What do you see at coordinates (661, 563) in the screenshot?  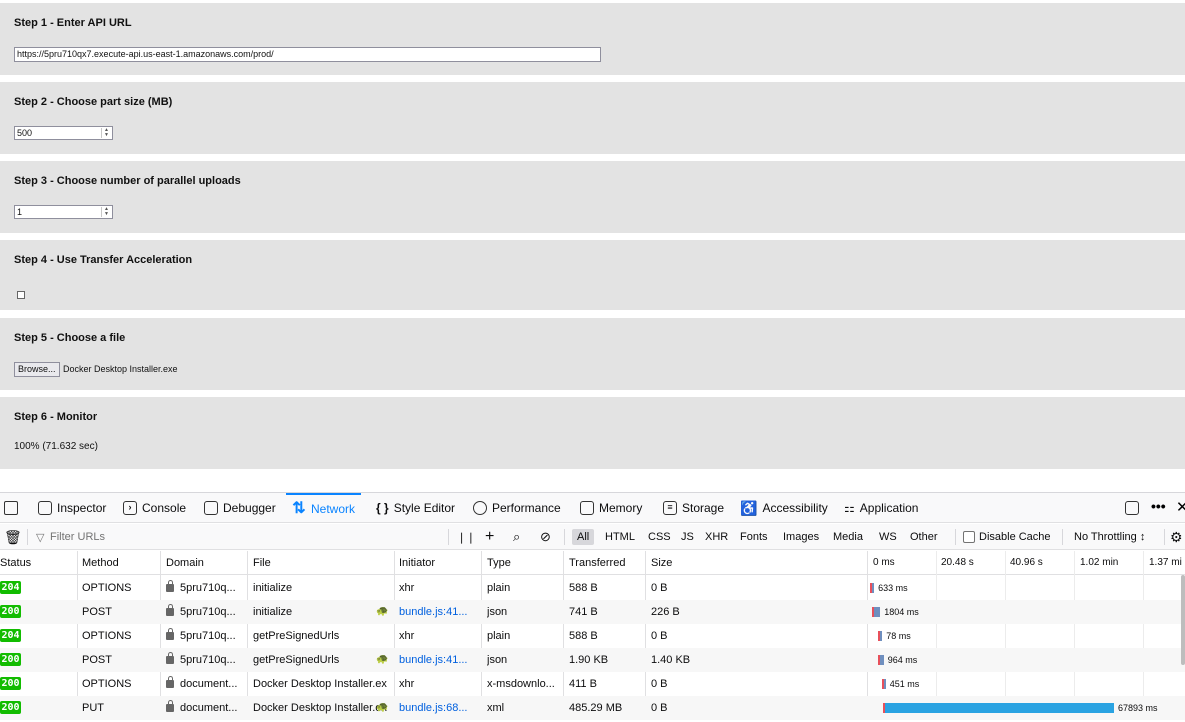 I see `col-size: Size` at bounding box center [661, 563].